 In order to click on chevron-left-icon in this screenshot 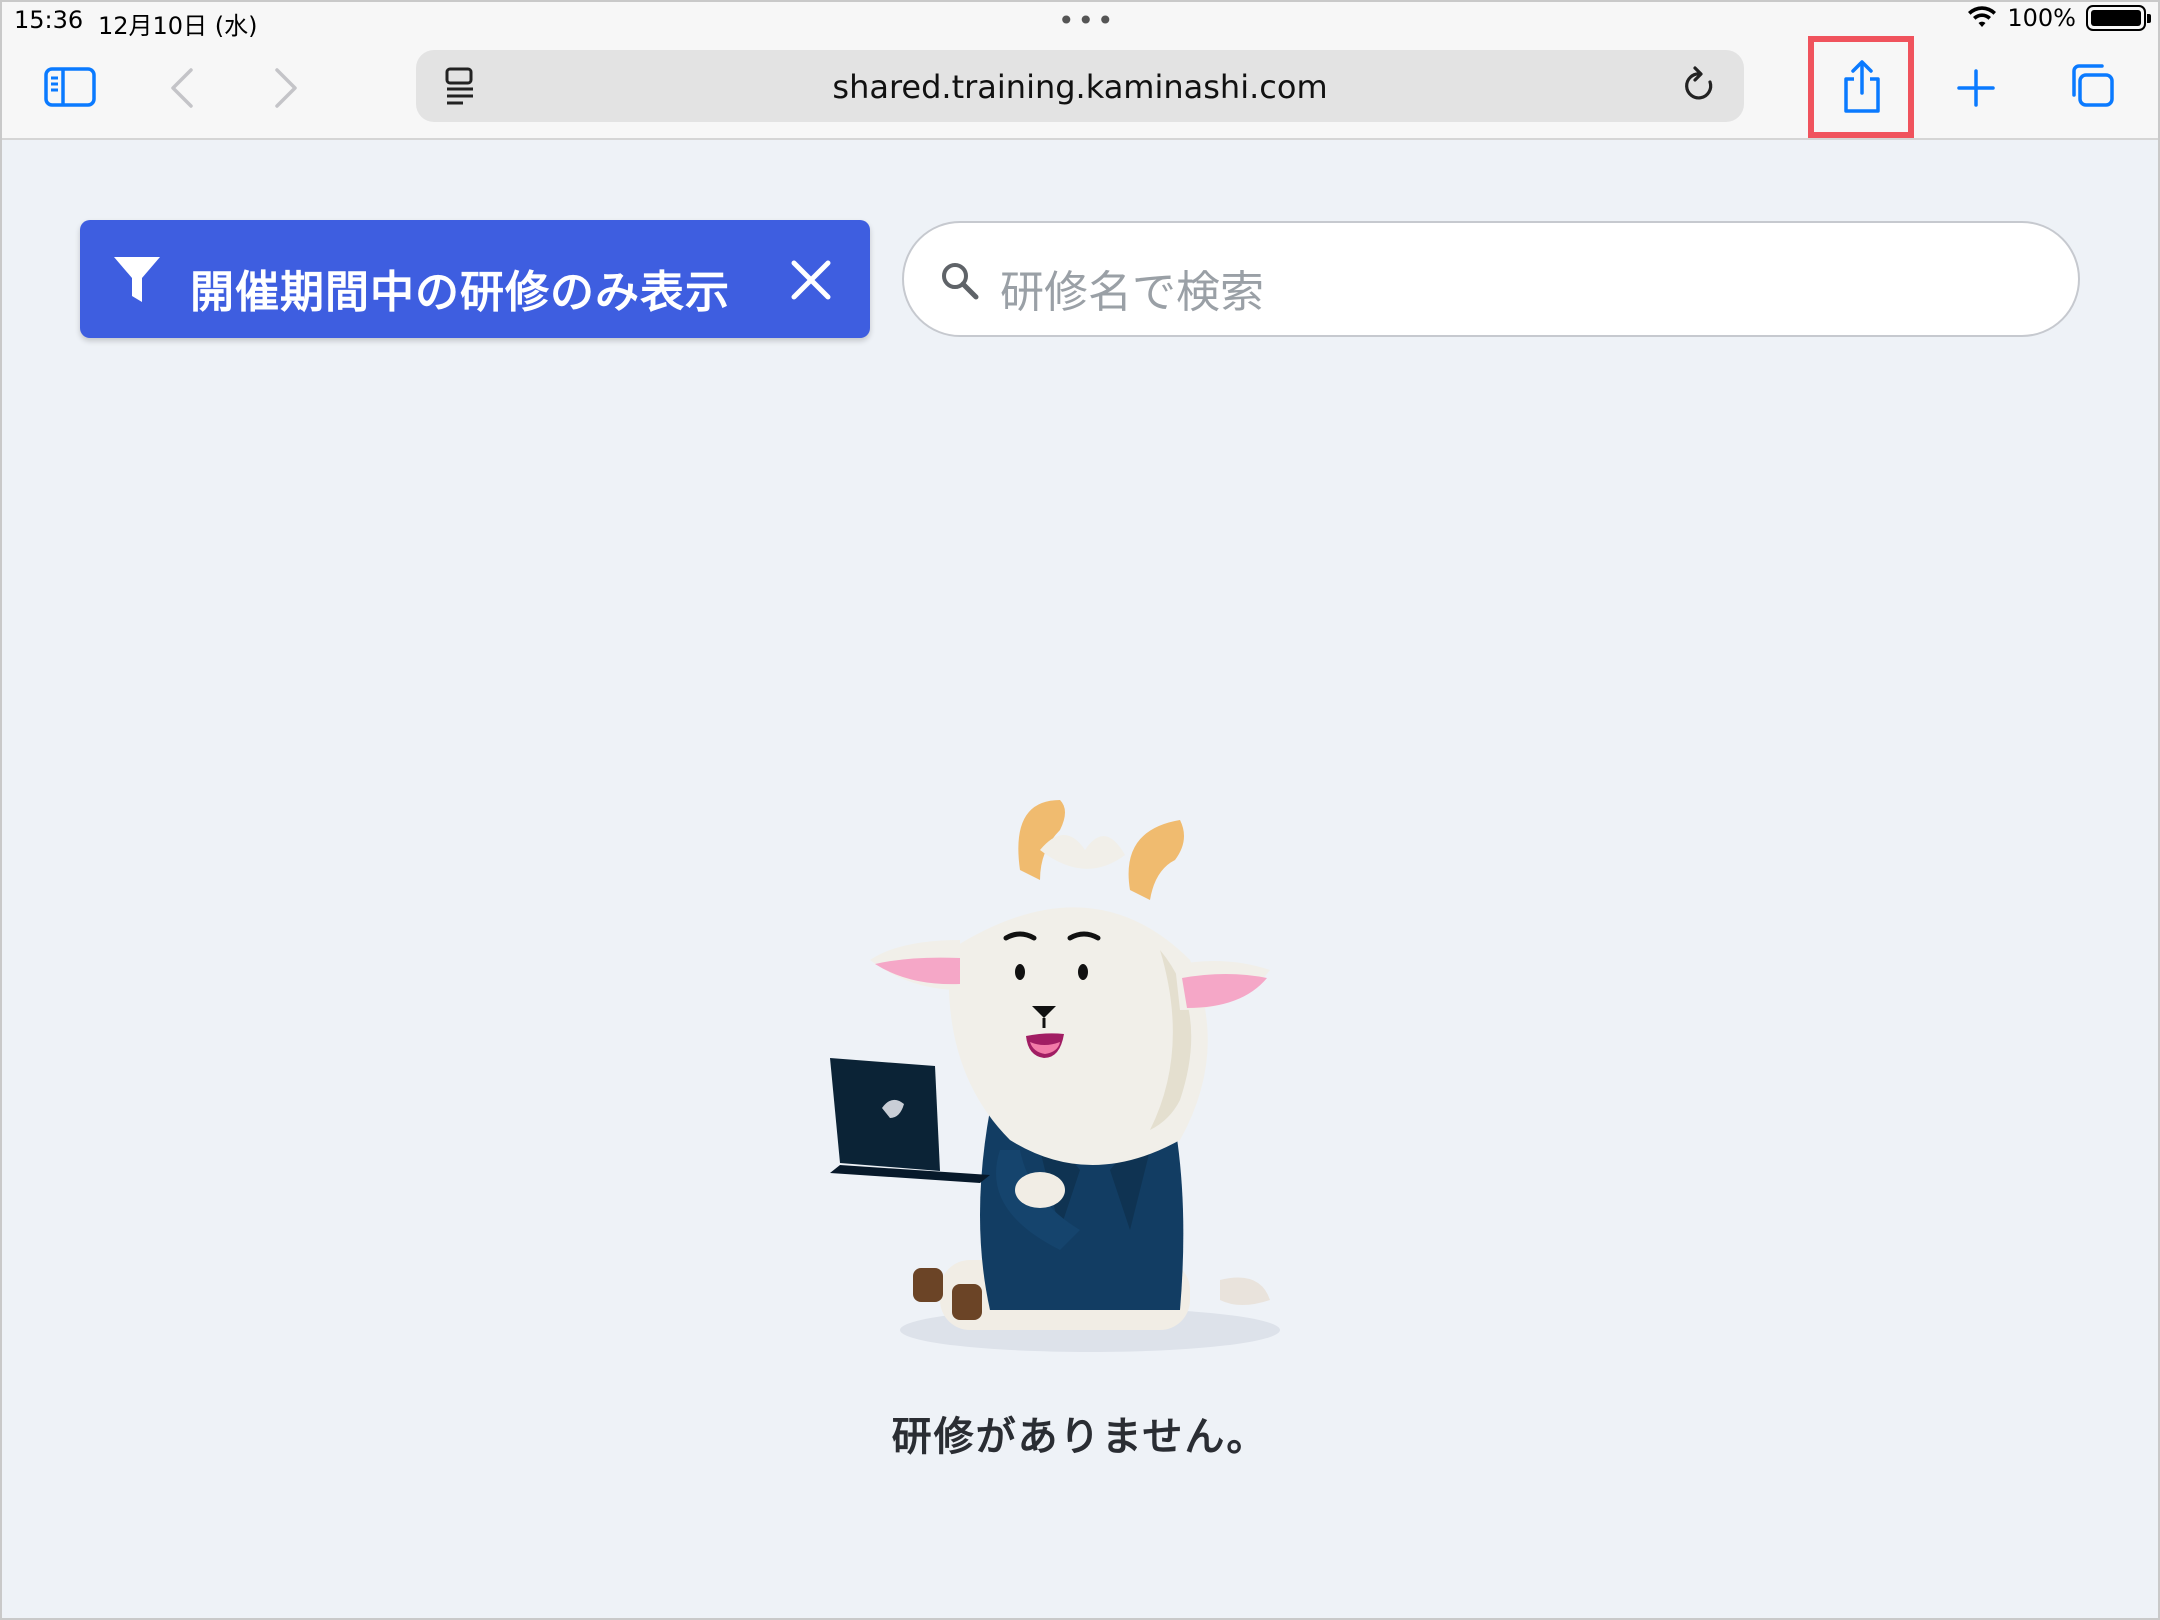, I will do `click(182, 88)`.